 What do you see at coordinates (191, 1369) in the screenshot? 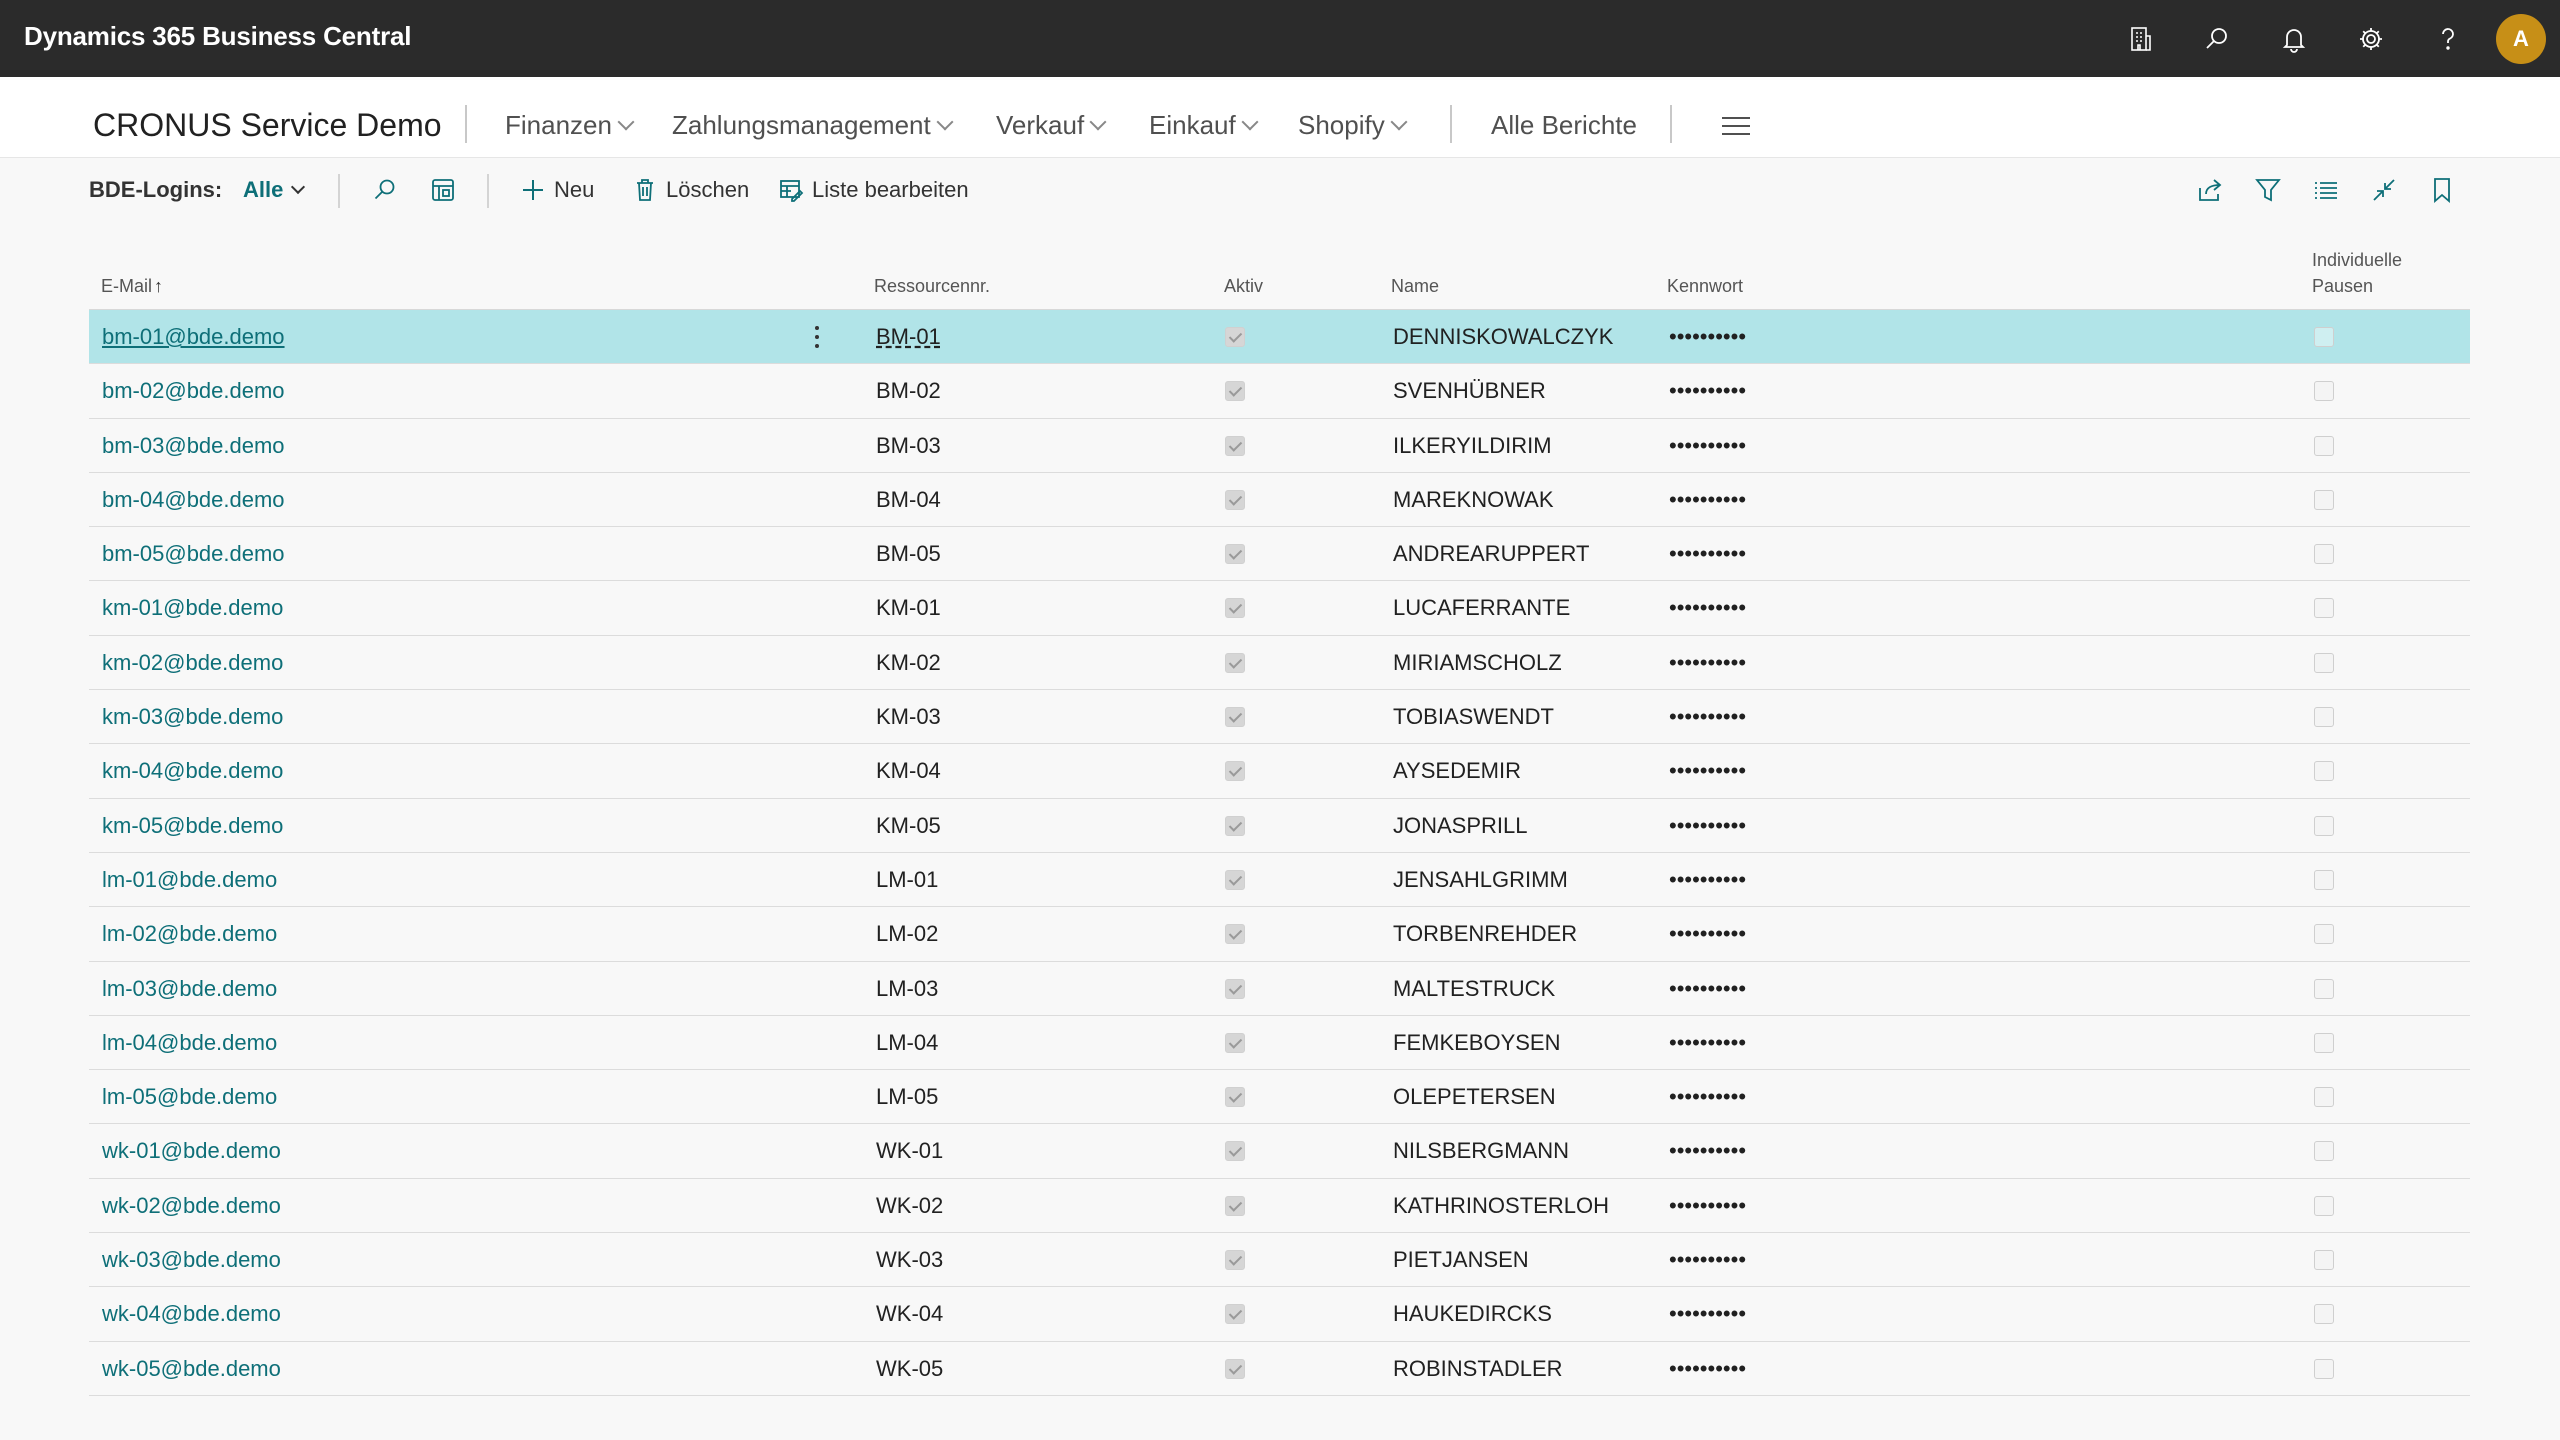
I see `email-link: wk-05@bde.demo` at bounding box center [191, 1369].